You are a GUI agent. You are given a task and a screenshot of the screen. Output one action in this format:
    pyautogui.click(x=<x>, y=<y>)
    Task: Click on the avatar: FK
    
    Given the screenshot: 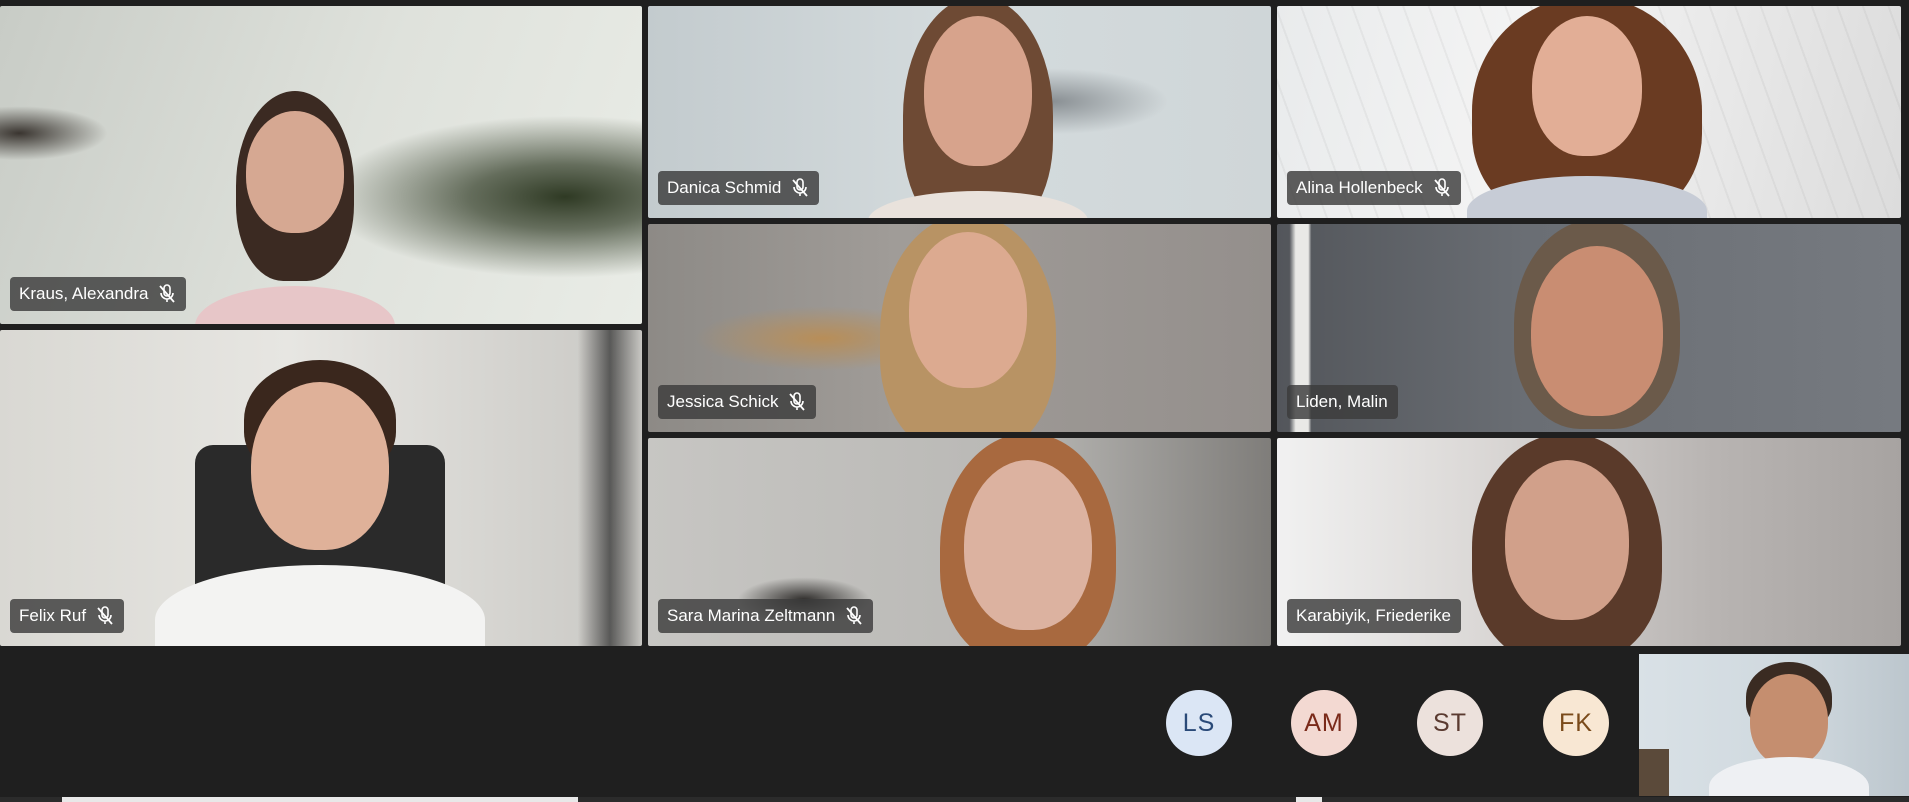 What is the action you would take?
    pyautogui.click(x=1576, y=723)
    